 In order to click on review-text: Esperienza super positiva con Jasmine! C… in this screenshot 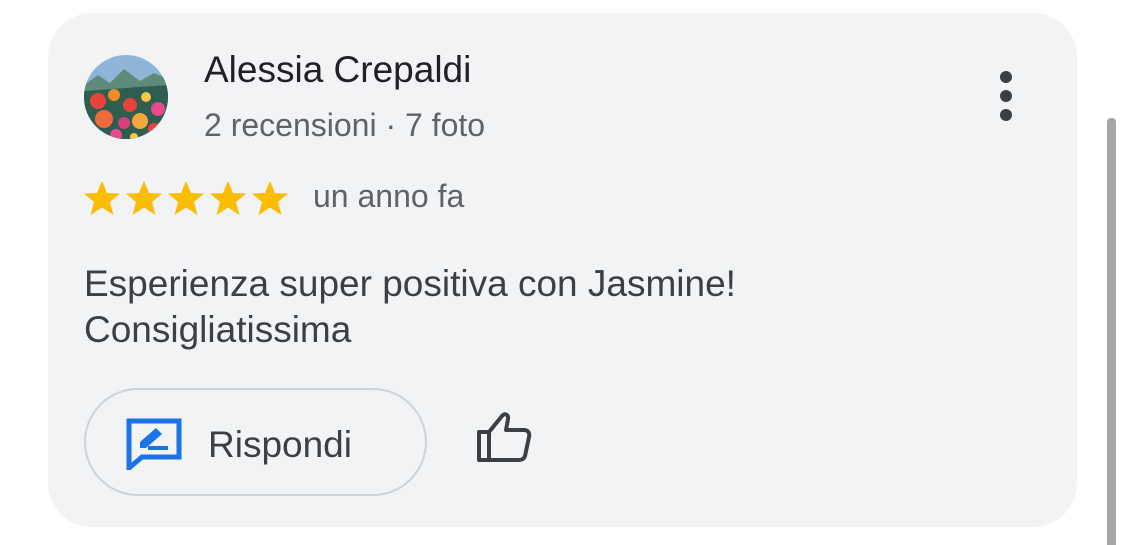, I will do `click(534, 307)`.